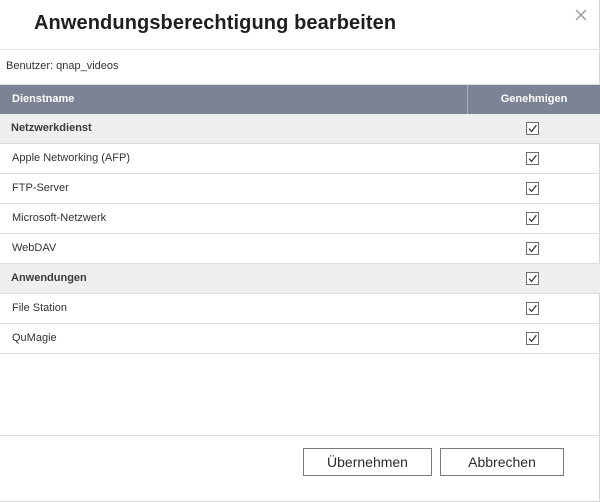  Describe the element at coordinates (300, 129) in the screenshot. I see `table-group-row: Netzwerkdienst` at that location.